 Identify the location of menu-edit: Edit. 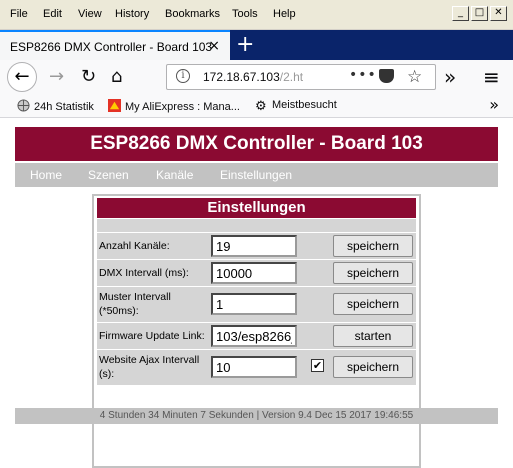
(52, 14).